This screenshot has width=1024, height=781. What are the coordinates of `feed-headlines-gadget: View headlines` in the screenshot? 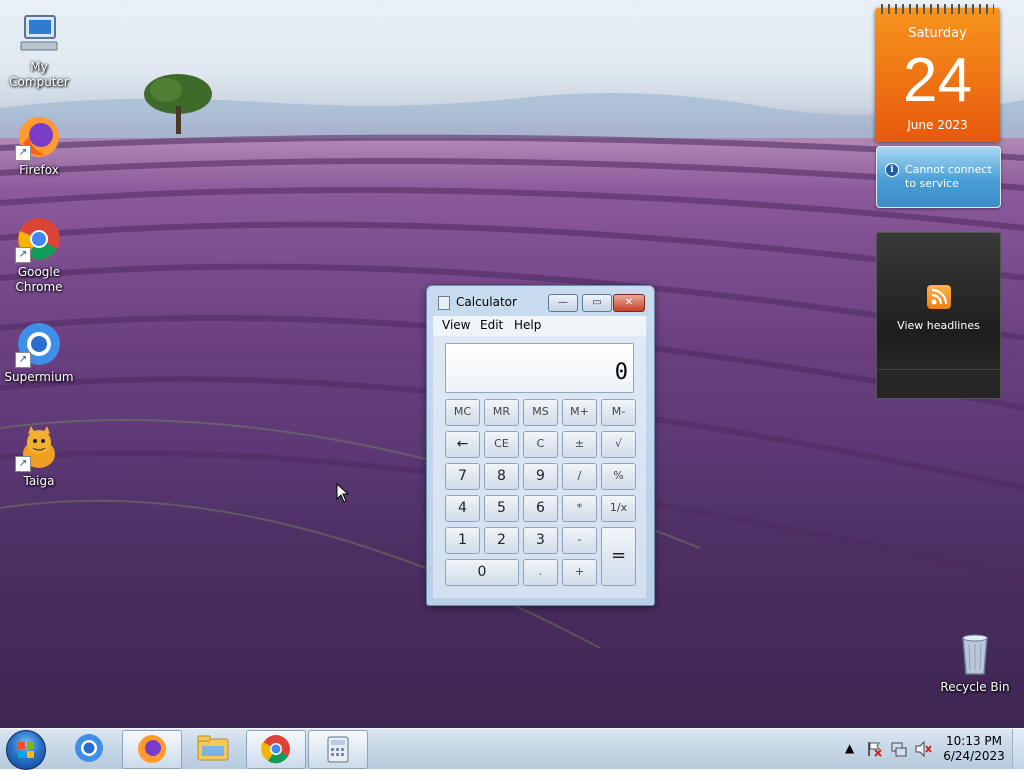 It's located at (938, 315).